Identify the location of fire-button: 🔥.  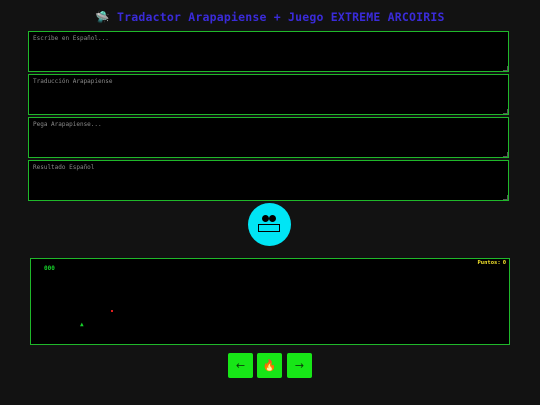
(269, 365).